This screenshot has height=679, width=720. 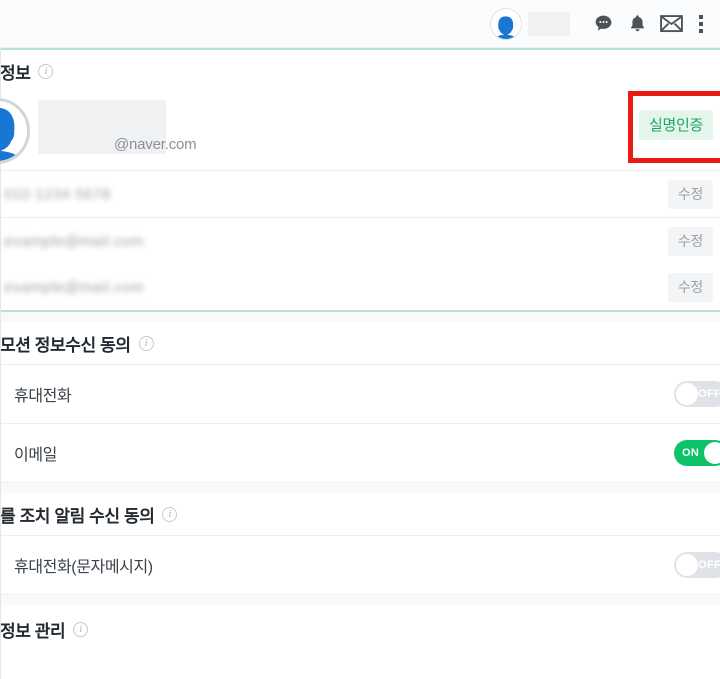 I want to click on edit-button-3: 수정, so click(x=690, y=287).